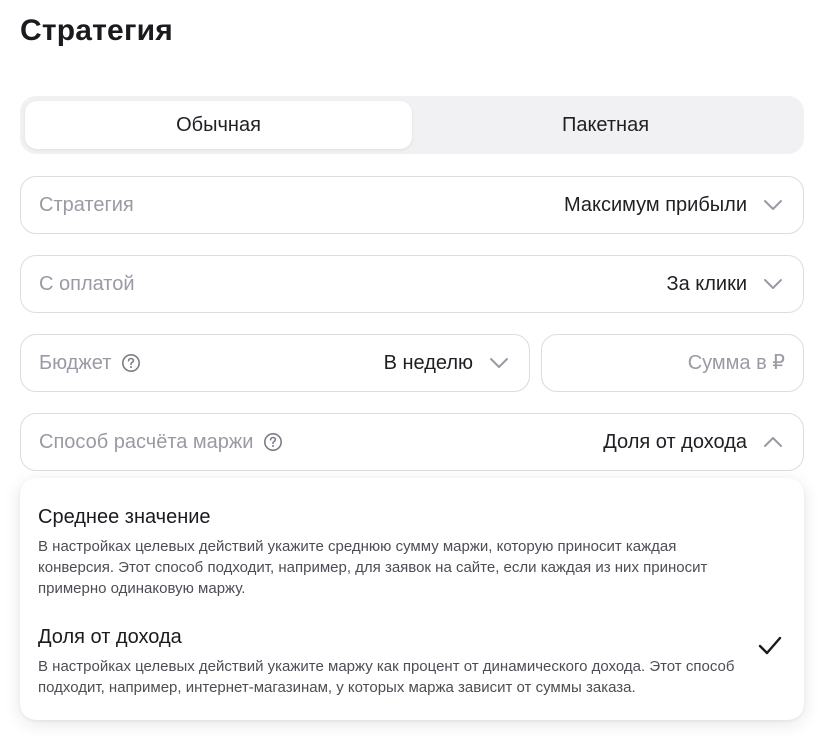 The image size is (822, 738). What do you see at coordinates (412, 442) in the screenshot?
I see `margin-method-select: Способ расчёта маржи Доля от дохода` at bounding box center [412, 442].